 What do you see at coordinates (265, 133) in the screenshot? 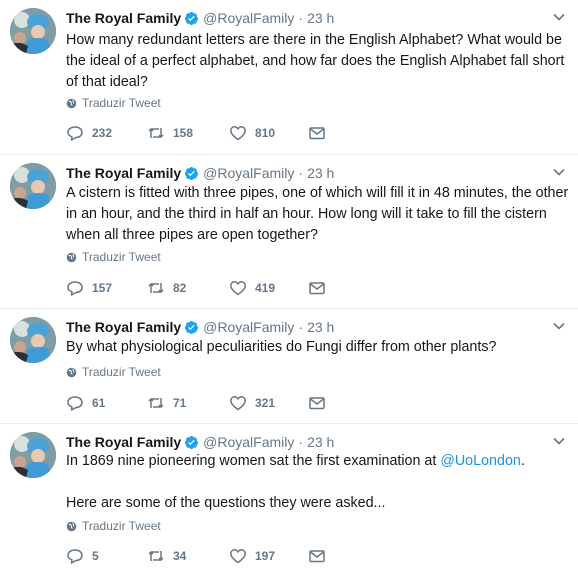
I see `like-count: 810` at bounding box center [265, 133].